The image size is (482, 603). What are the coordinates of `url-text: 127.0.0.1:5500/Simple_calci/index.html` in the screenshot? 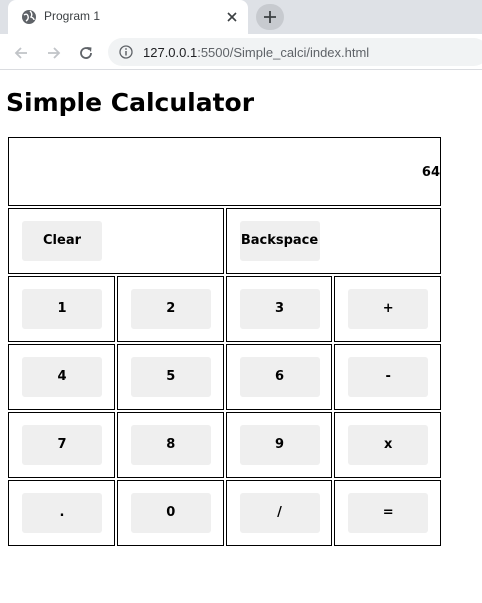 It's located at (256, 52).